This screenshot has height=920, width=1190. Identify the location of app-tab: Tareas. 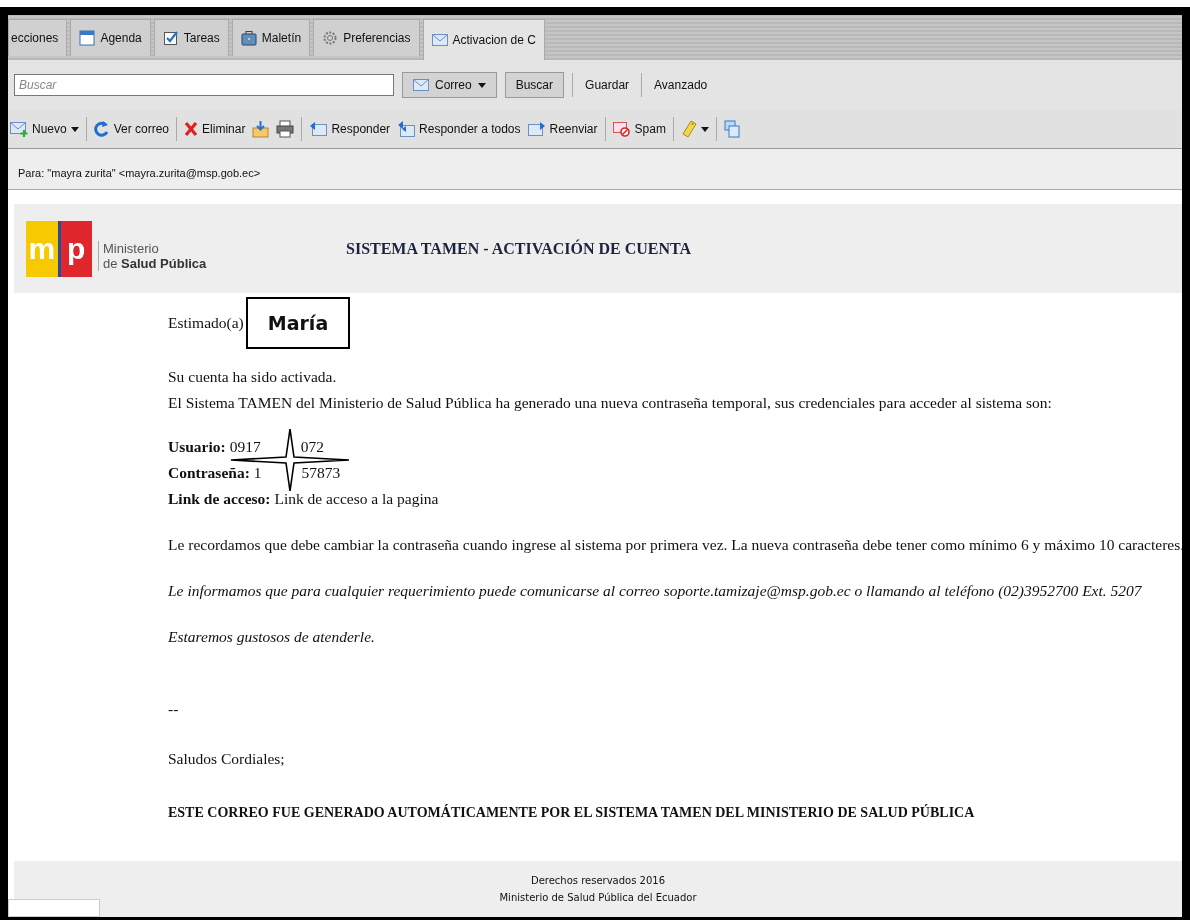
(191, 37).